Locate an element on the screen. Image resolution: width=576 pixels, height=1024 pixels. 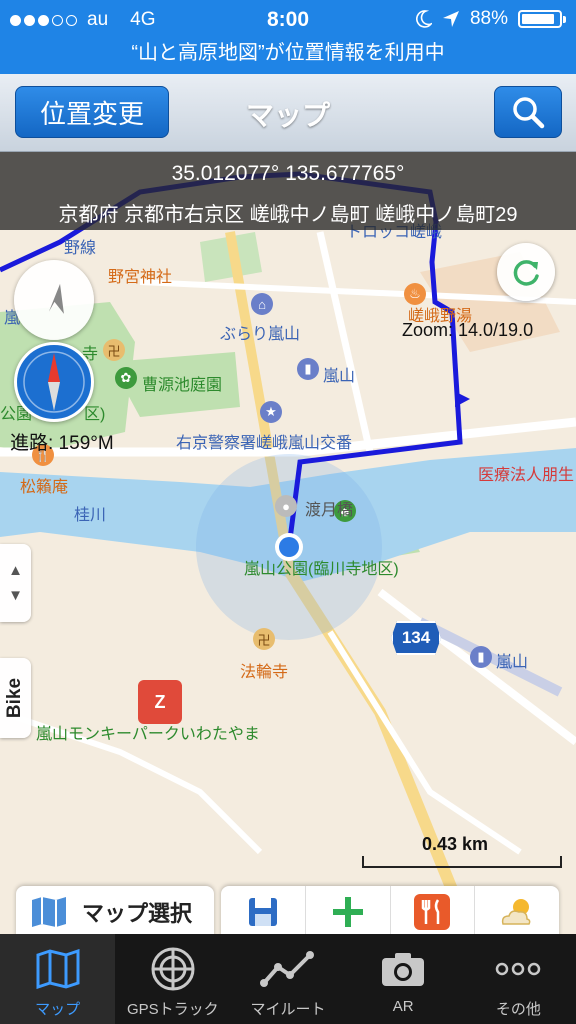
add-button is located at coordinates (348, 910).